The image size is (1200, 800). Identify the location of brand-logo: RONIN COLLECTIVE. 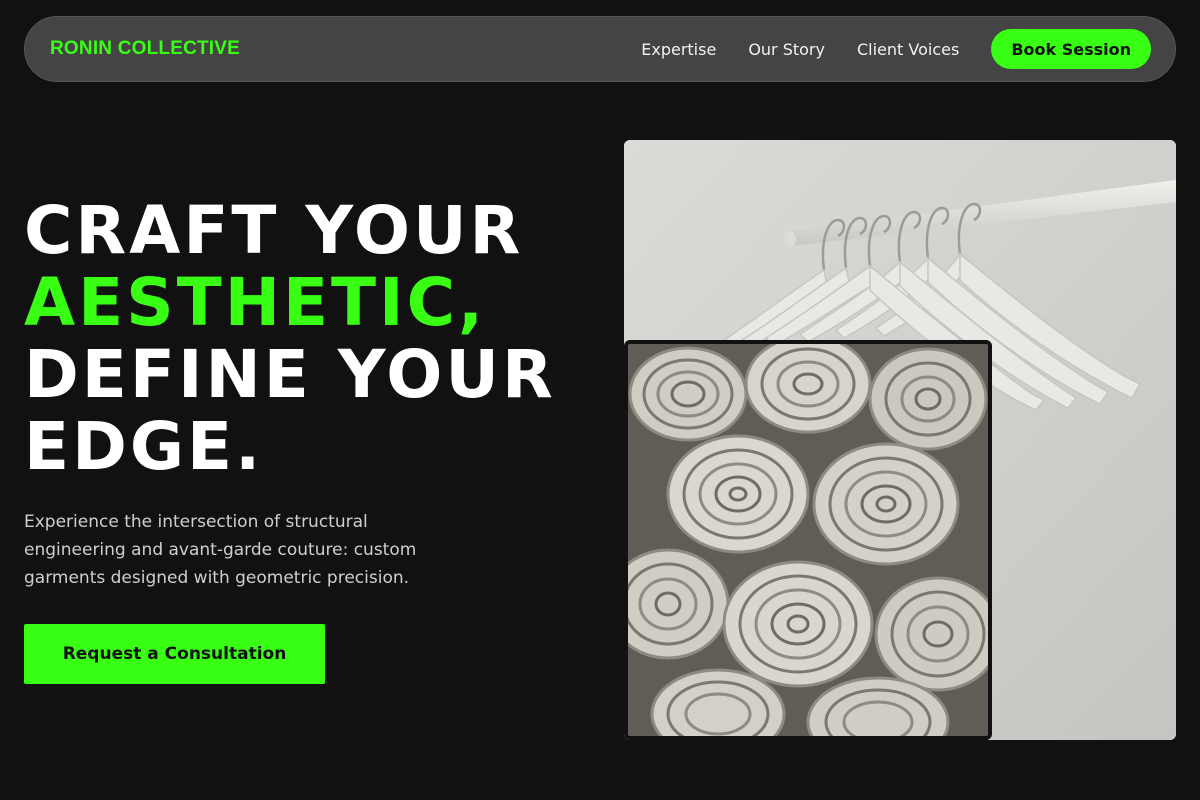
(145, 49).